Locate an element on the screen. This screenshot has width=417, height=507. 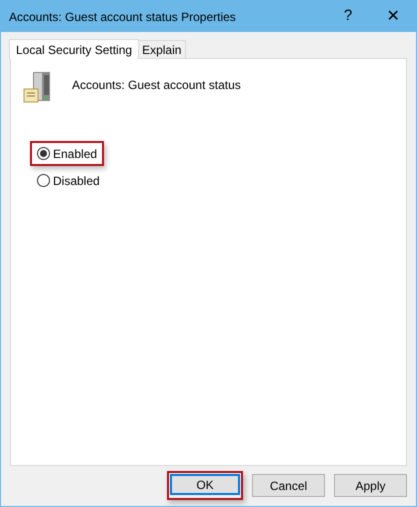
radio-option: Disabled is located at coordinates (68, 180).